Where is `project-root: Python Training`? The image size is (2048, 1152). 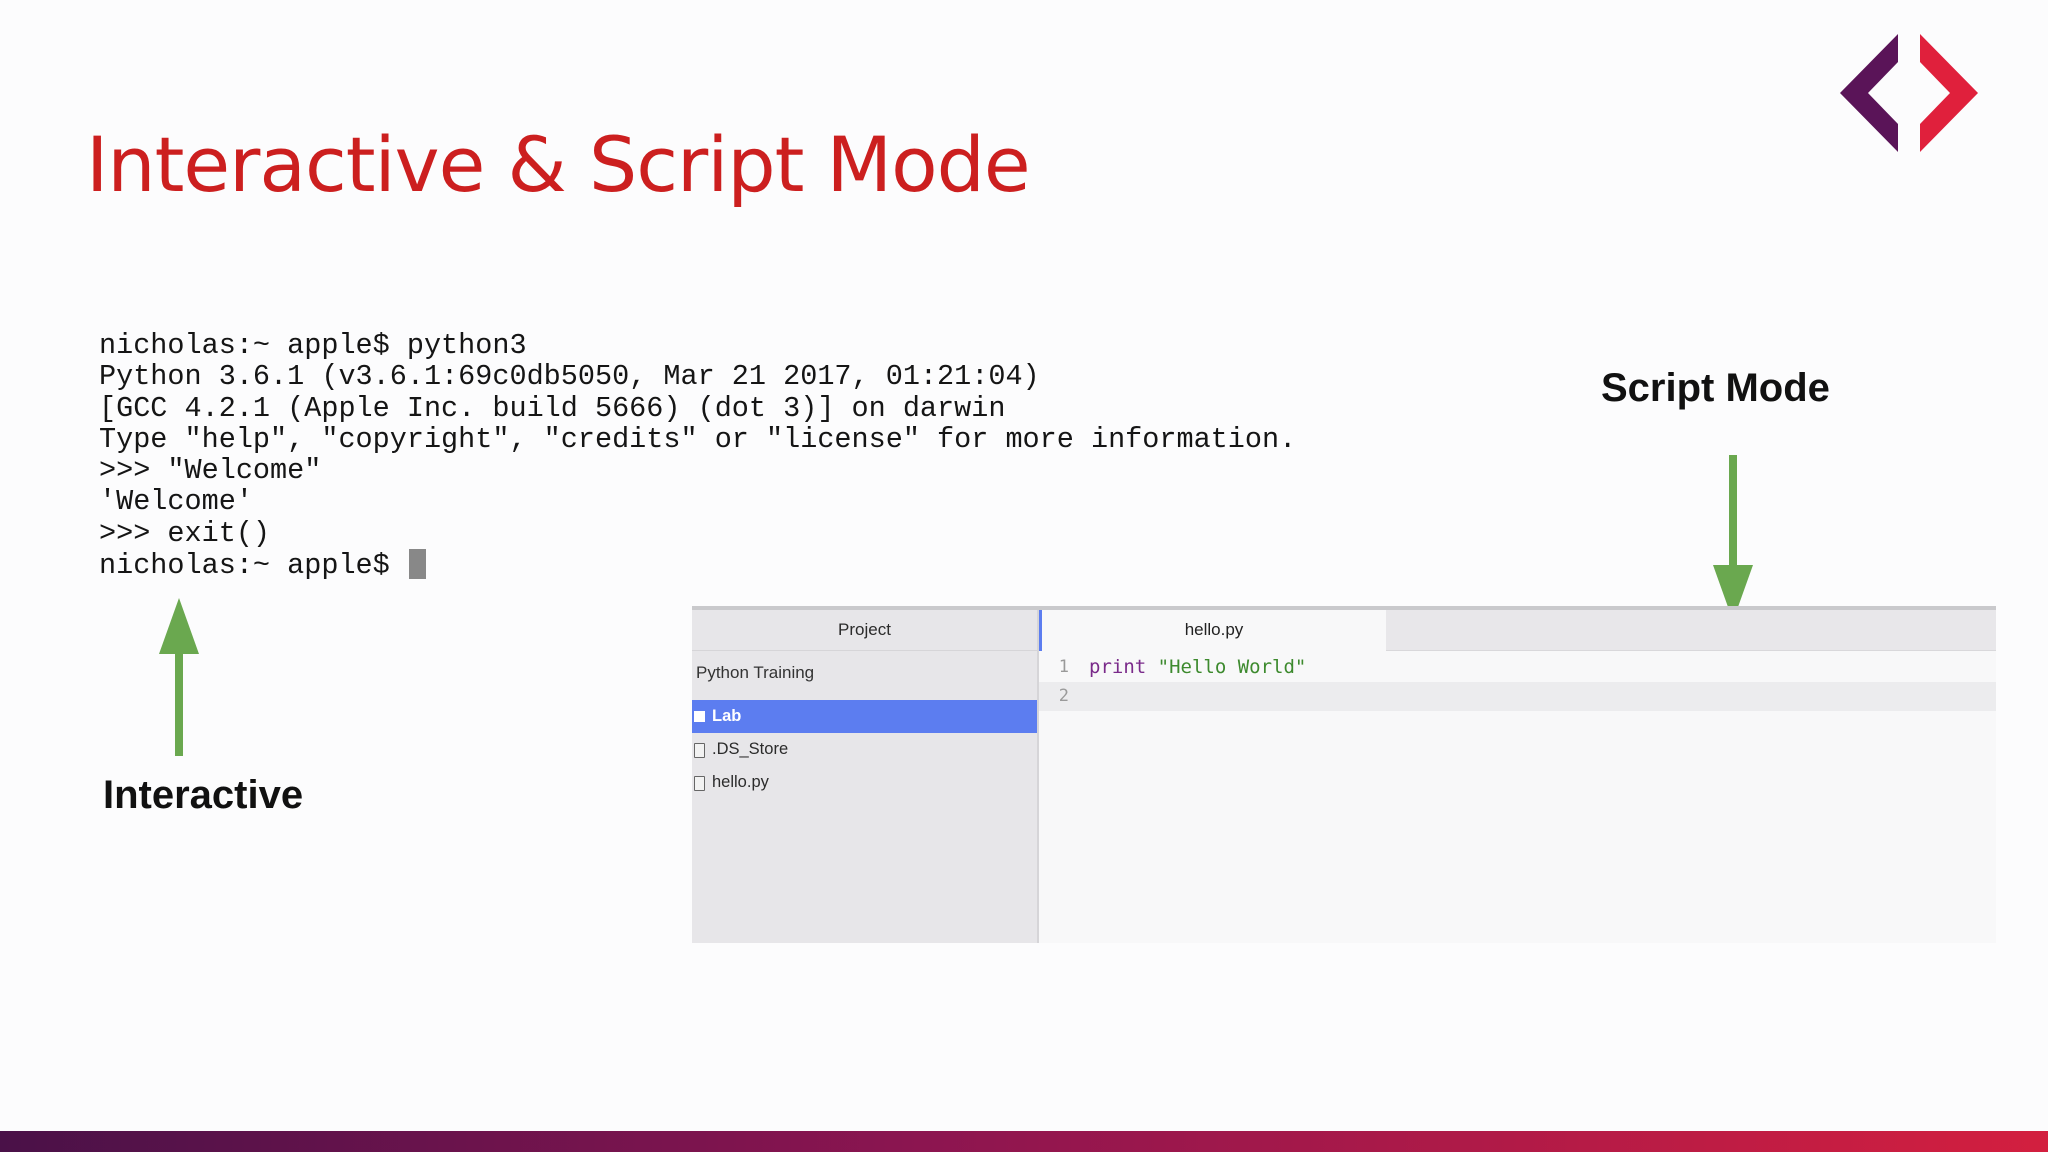 project-root: Python Training is located at coordinates (864, 673).